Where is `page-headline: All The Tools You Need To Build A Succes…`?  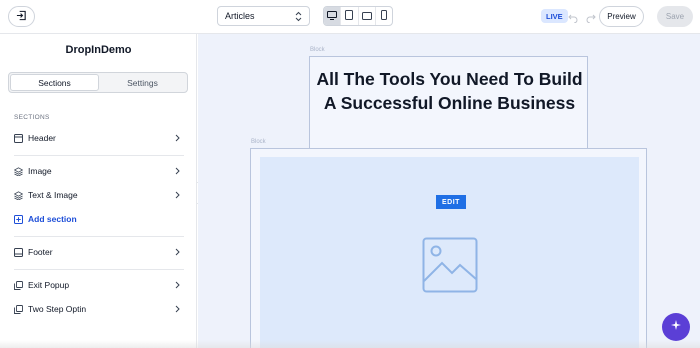 page-headline: All The Tools You Need To Build A Succes… is located at coordinates (449, 91).